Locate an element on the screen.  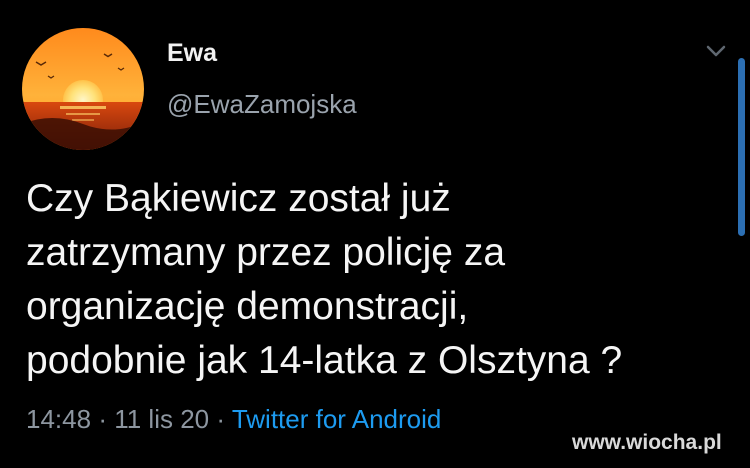
username-handle: @EwaZamojska is located at coordinates (262, 104).